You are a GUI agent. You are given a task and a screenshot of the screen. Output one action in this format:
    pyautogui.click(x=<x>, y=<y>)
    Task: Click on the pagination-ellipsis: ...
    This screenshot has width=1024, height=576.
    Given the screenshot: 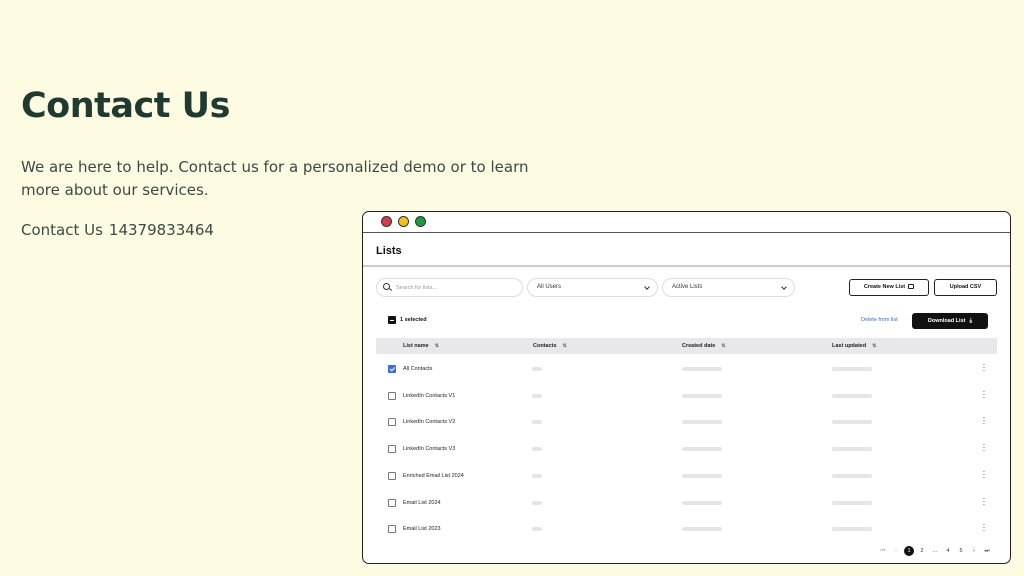 What is the action you would take?
    pyautogui.click(x=935, y=551)
    